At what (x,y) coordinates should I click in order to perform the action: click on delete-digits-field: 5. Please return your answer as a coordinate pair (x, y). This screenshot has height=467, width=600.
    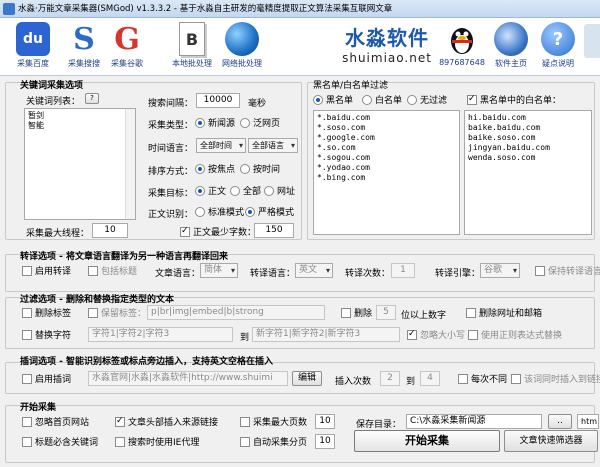
    Looking at the image, I should click on (386, 312).